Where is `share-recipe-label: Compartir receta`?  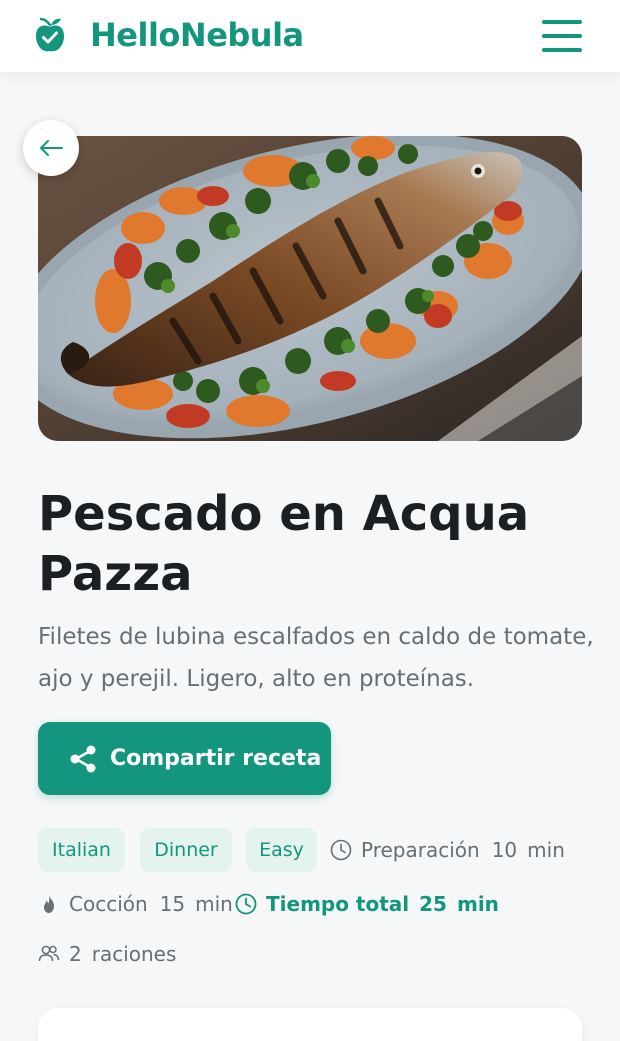
share-recipe-label: Compartir receta is located at coordinates (216, 758).